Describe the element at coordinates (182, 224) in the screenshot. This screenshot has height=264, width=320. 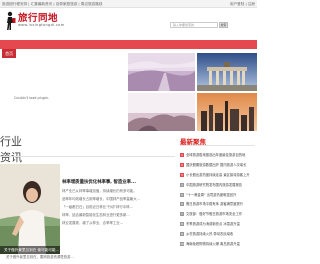
I see `rank-badge: 8` at that location.